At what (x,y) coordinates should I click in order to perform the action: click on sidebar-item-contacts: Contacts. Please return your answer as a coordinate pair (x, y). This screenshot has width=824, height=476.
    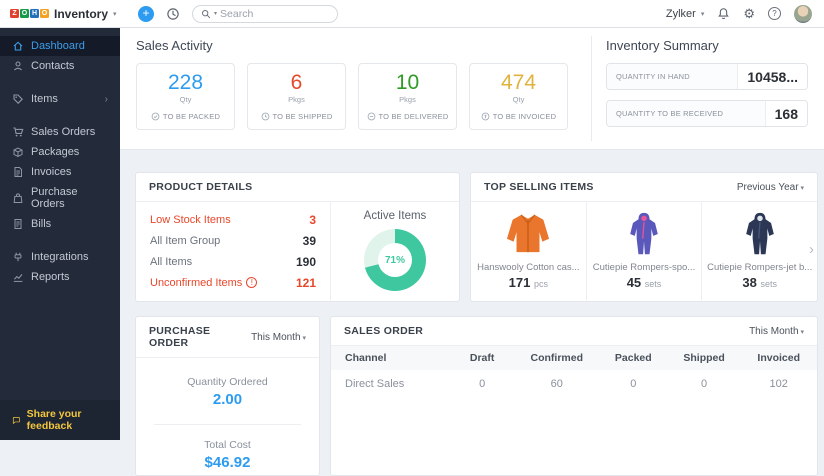
    Looking at the image, I should click on (60, 66).